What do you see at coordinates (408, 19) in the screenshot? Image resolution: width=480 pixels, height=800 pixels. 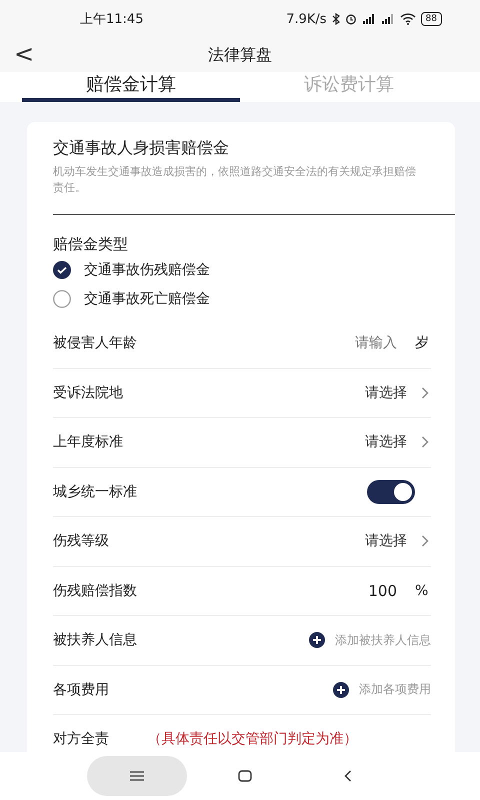 I see `wifi-icon` at bounding box center [408, 19].